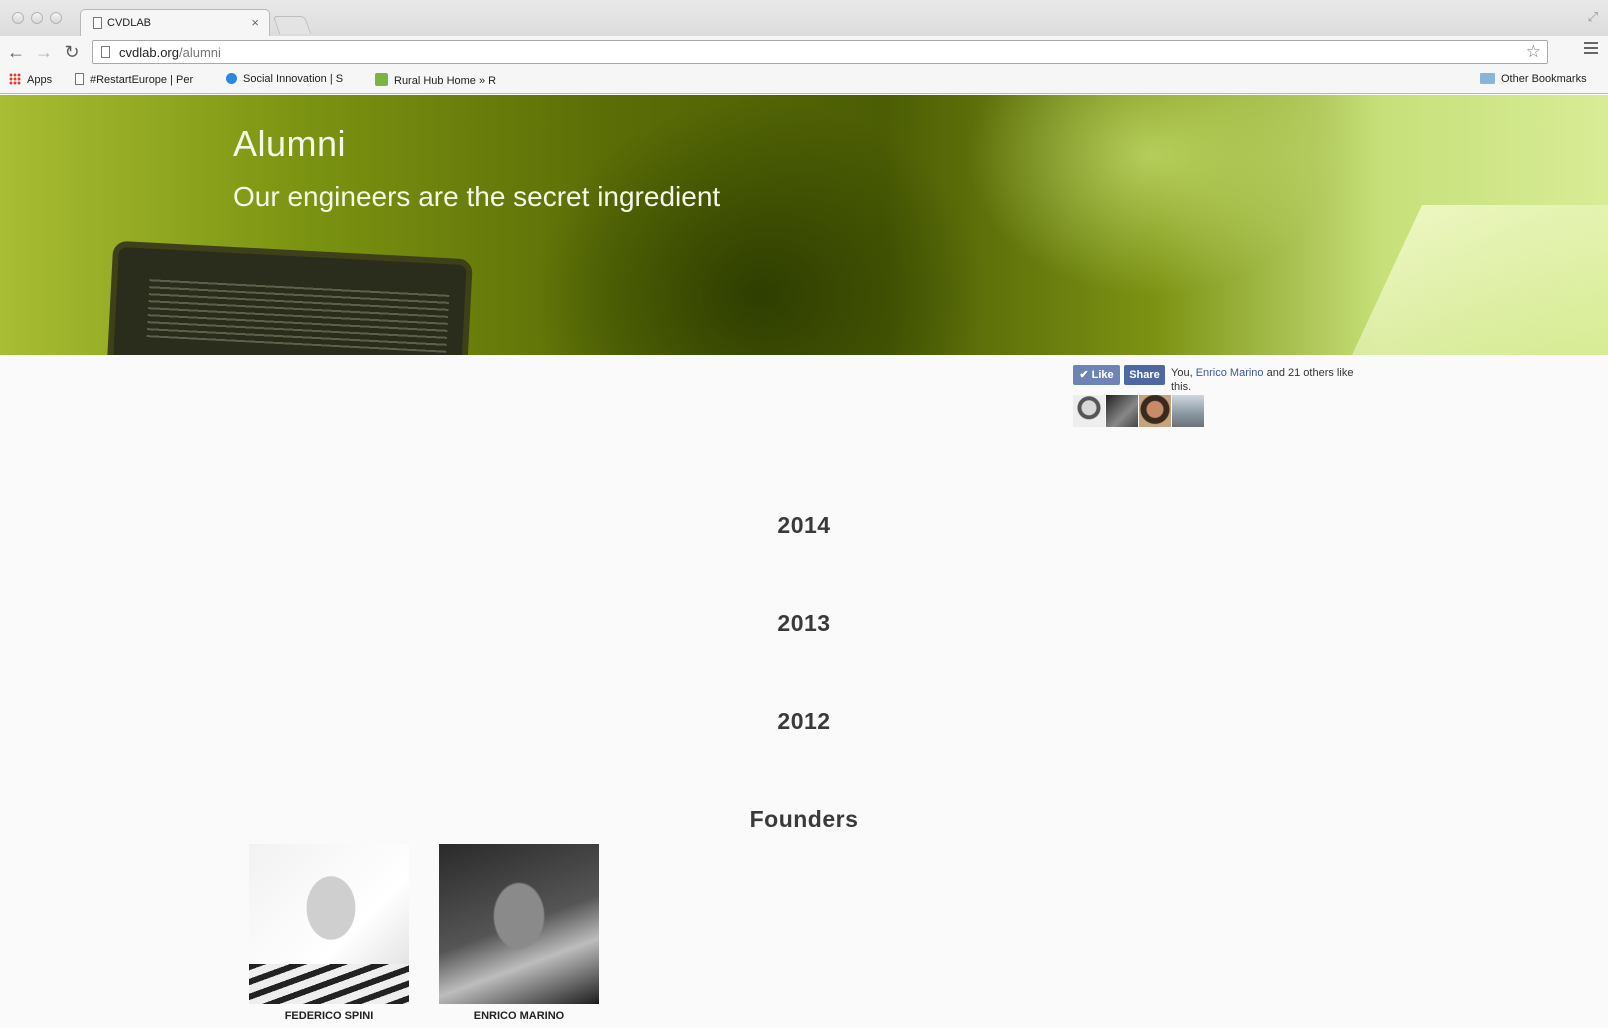  What do you see at coordinates (129, 23) in the screenshot?
I see `tab-title: CVDLAB` at bounding box center [129, 23].